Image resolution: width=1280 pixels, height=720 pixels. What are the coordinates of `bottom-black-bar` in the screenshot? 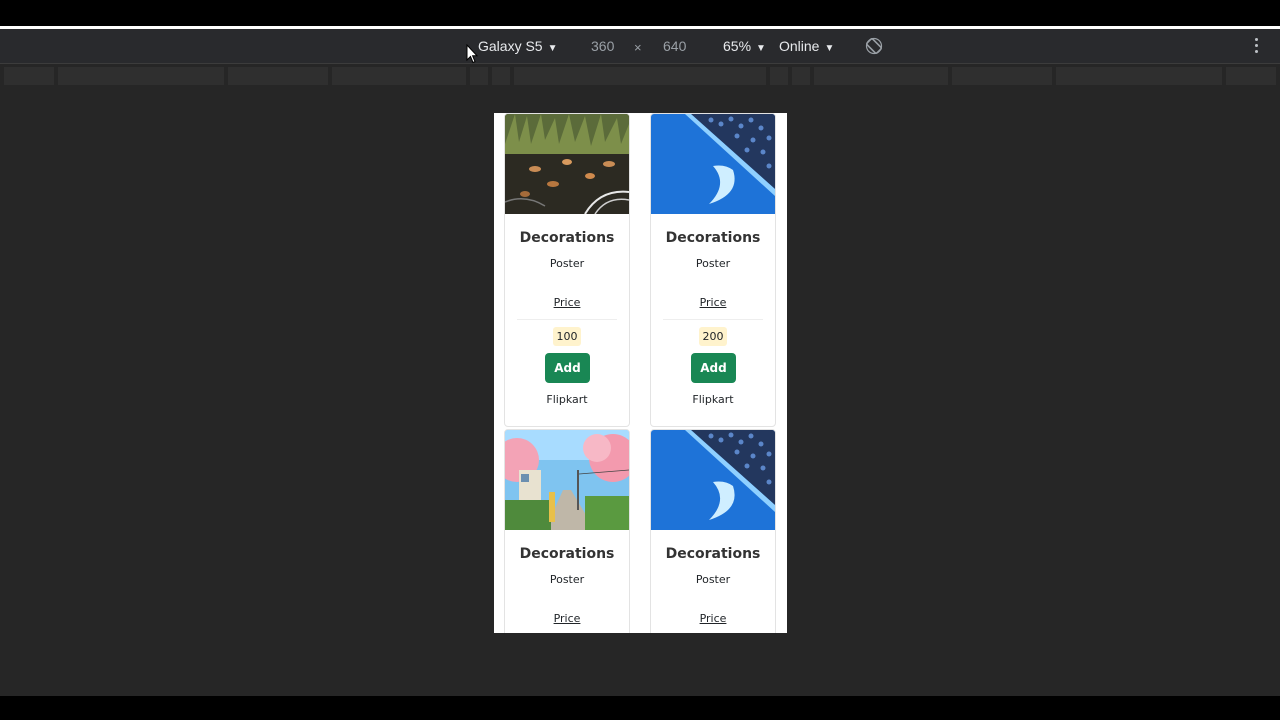 It's located at (640, 708).